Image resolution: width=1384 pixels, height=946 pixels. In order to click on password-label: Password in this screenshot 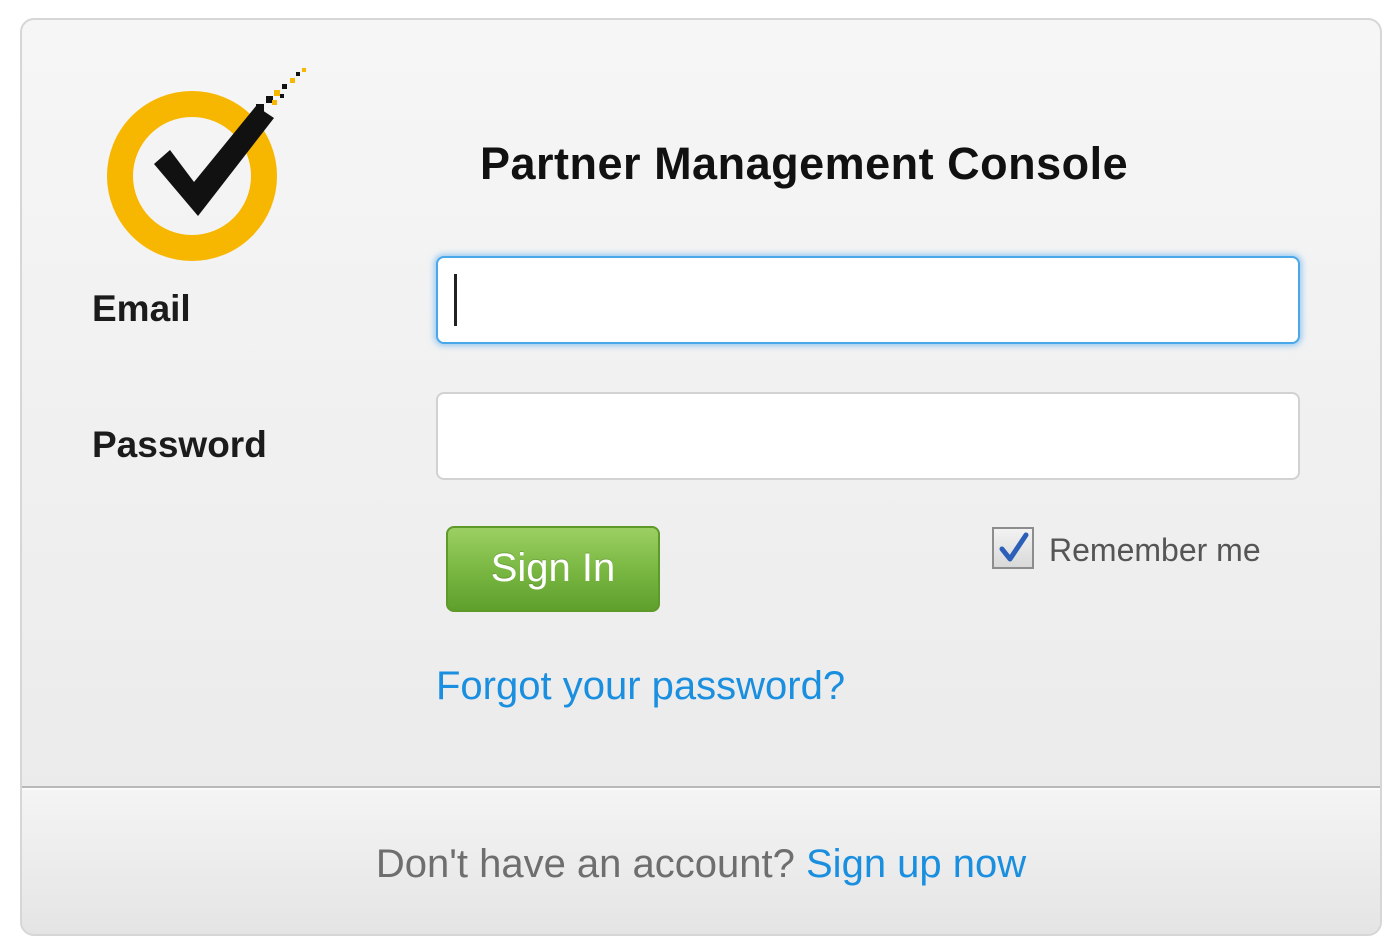, I will do `click(179, 444)`.